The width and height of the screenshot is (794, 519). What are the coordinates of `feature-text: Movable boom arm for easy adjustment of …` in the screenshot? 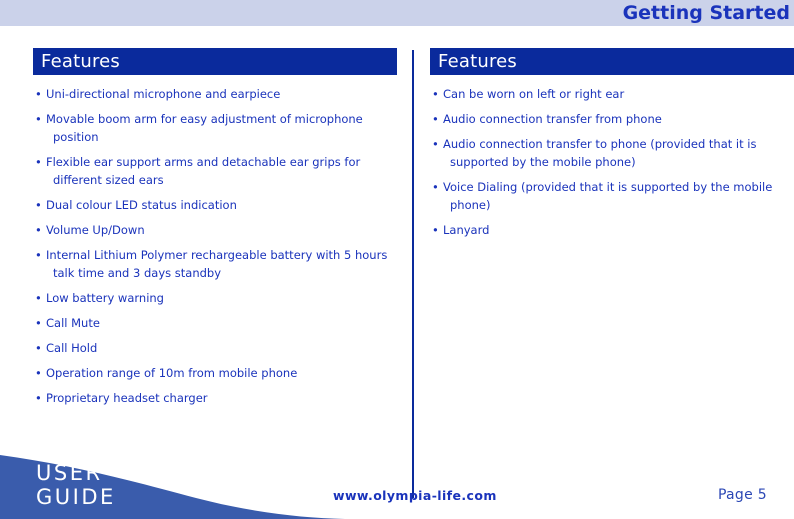 It's located at (204, 128).